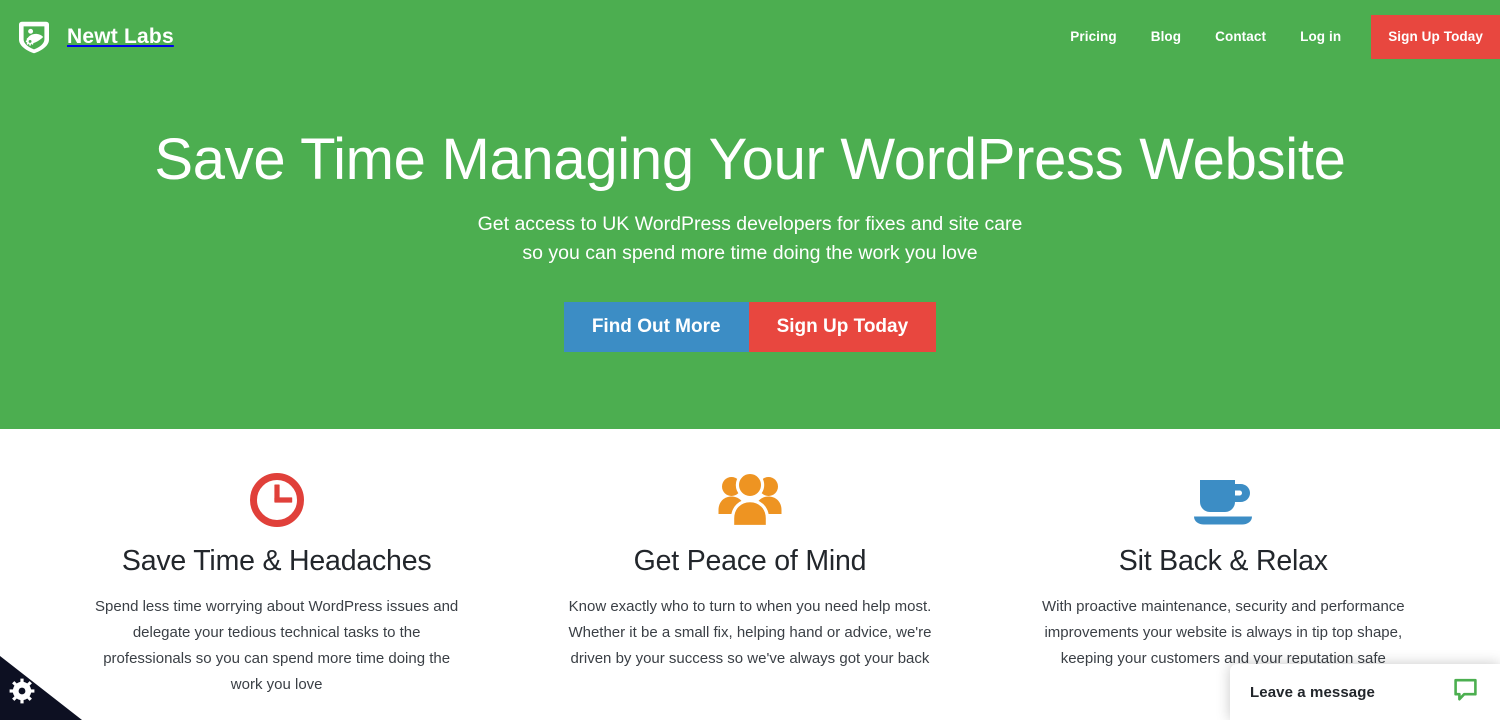  I want to click on nav-item-contact: Contact, so click(1240, 37).